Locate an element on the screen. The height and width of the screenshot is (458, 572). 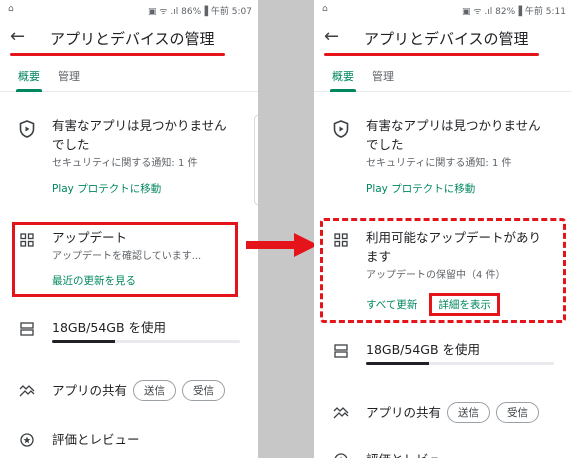
status-bar: ⌂ ▣ ᯤ .ıl 86%▐ 午前 5:07 is located at coordinates (129, 10).